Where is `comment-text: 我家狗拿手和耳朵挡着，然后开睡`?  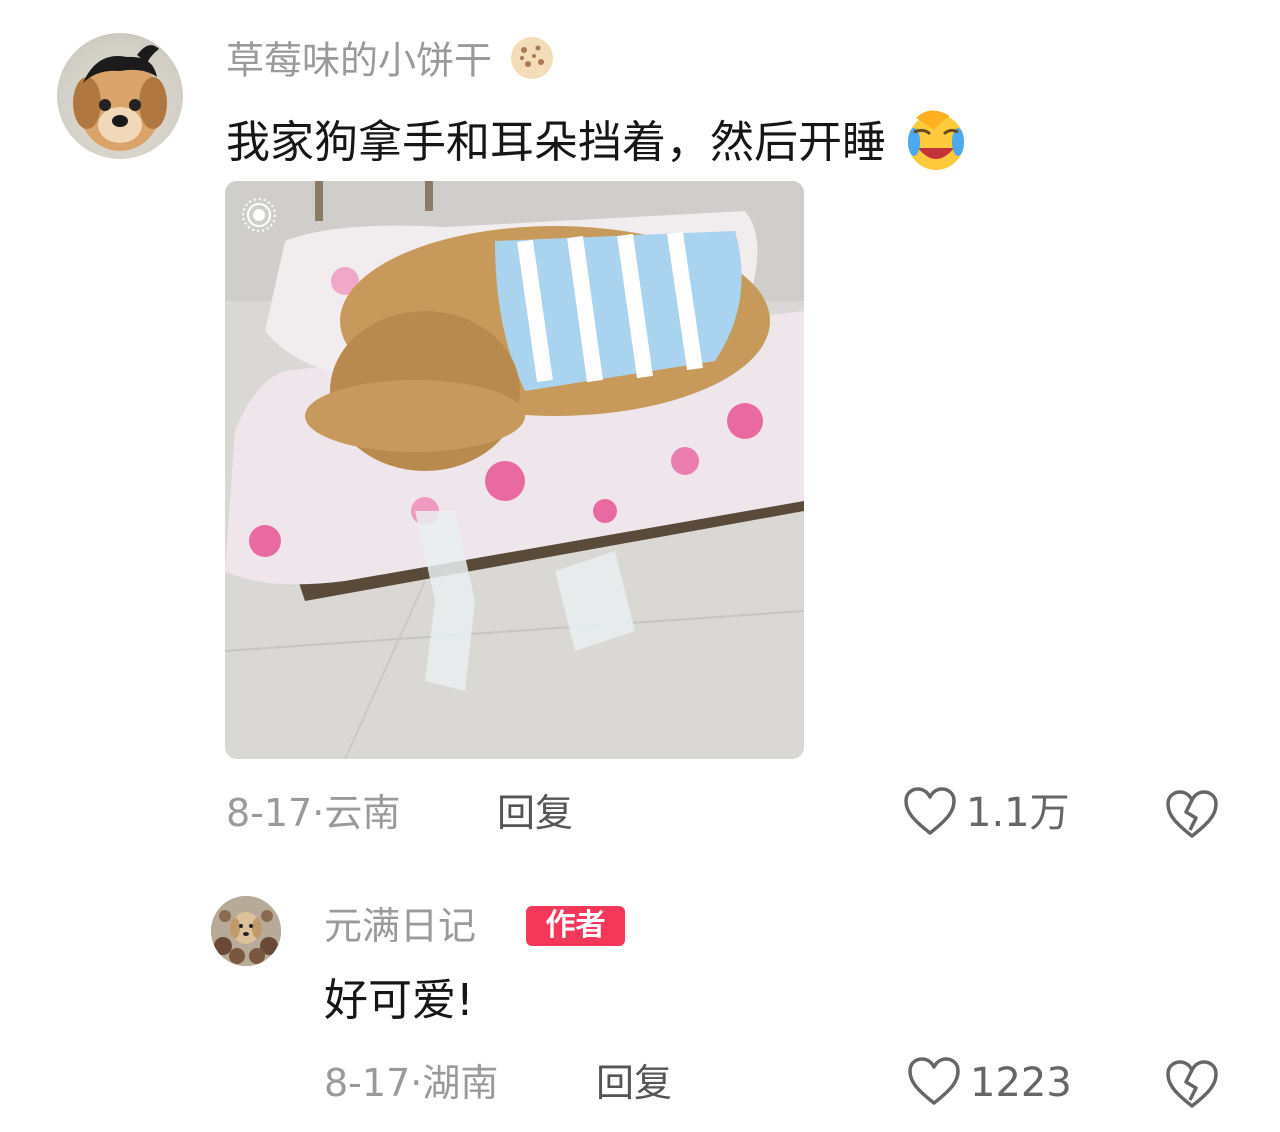
comment-text: 我家狗拿手和耳朵挡着，然后开睡 is located at coordinates (599, 145).